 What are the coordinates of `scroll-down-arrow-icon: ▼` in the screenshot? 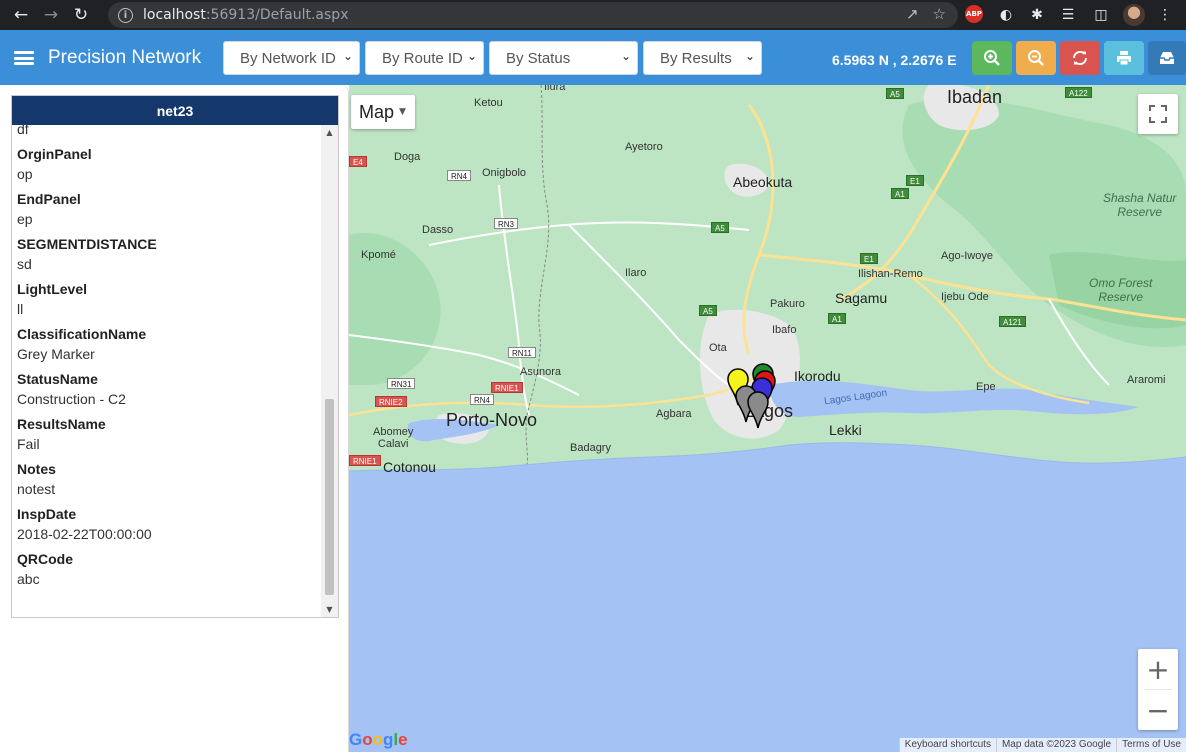 It's located at (329, 609).